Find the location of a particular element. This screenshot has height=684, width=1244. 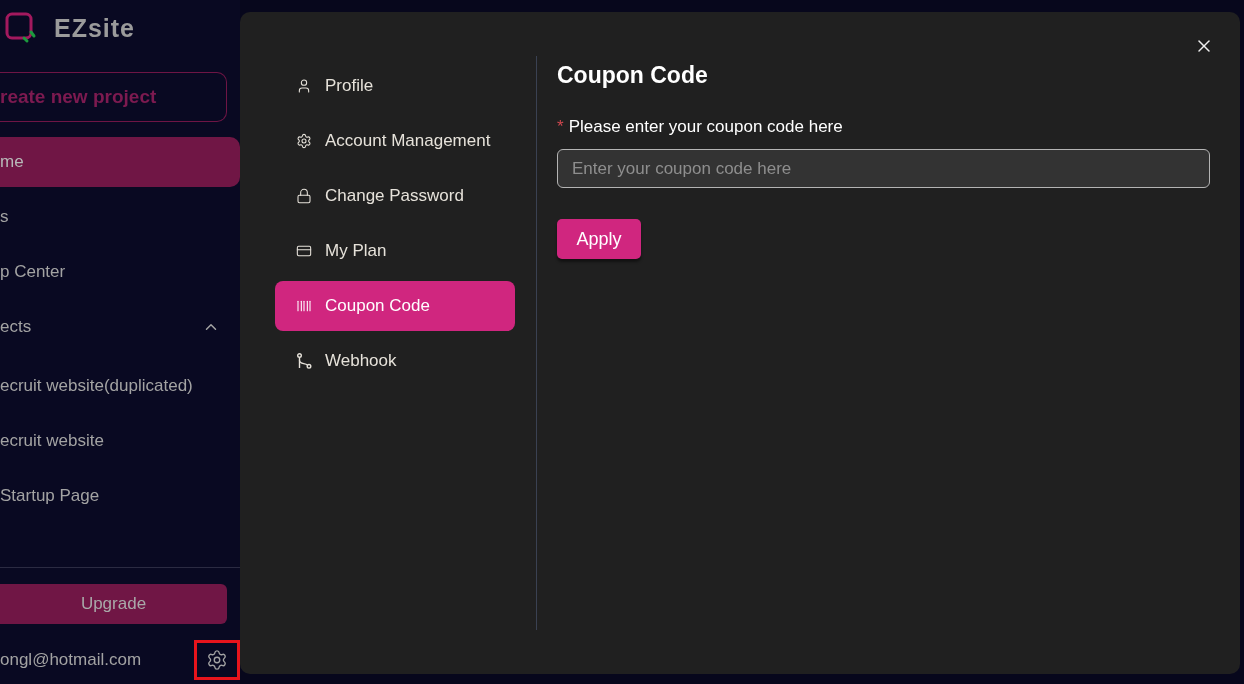

sidebar-item: ects is located at coordinates (120, 327).